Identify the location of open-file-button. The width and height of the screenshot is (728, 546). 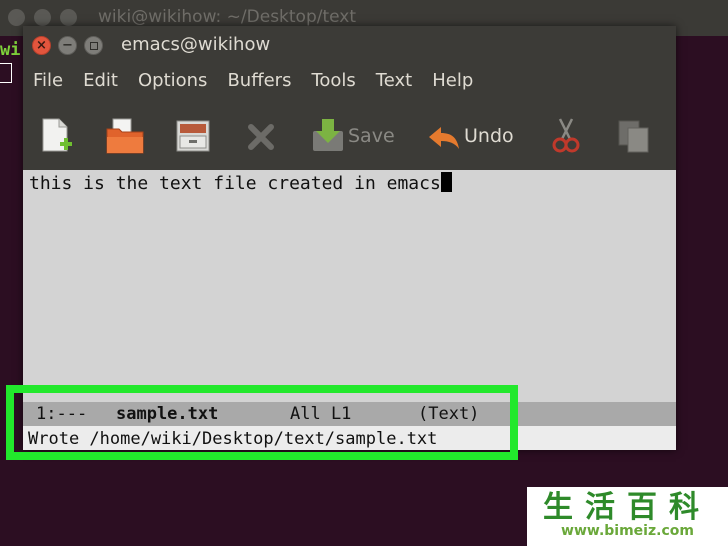
(125, 136).